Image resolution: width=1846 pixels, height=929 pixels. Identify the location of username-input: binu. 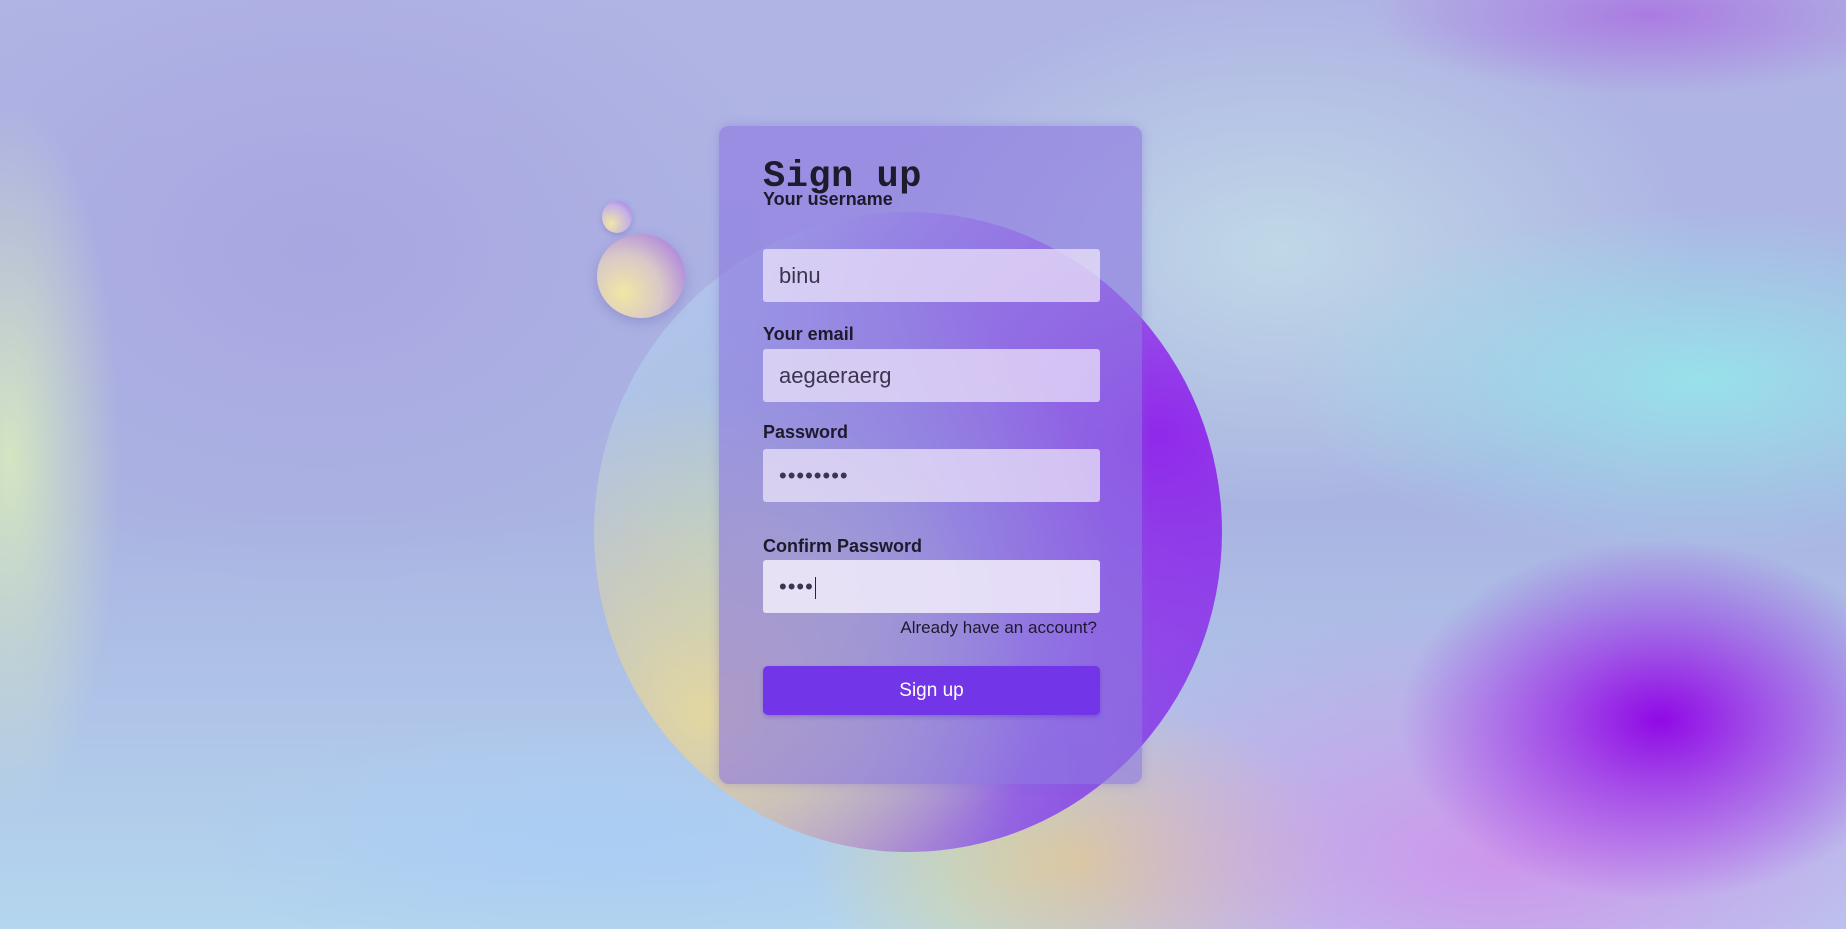
(931, 275).